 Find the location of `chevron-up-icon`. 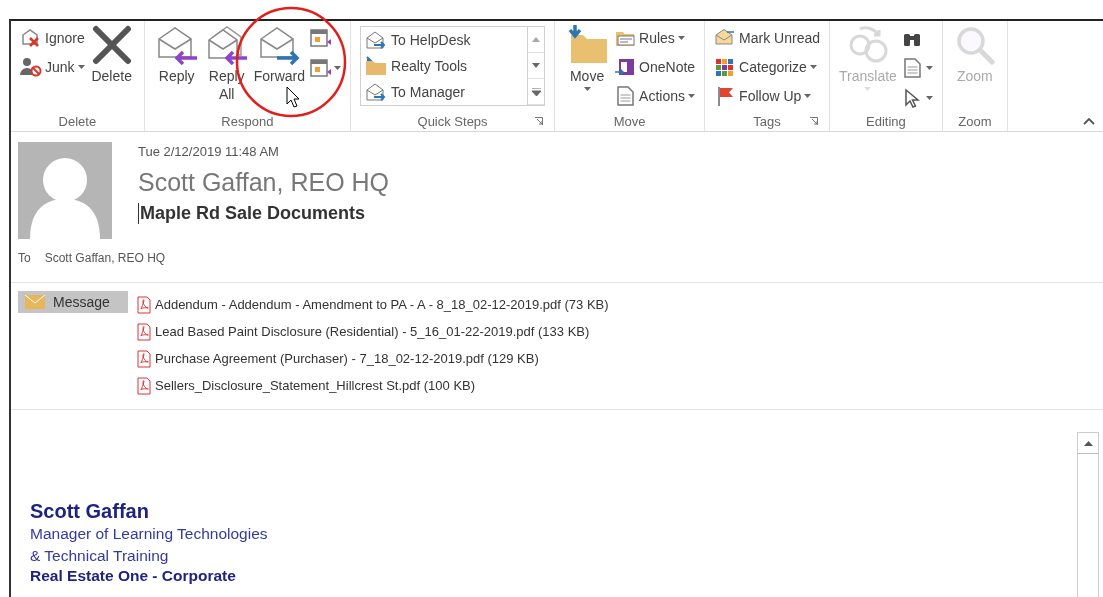

chevron-up-icon is located at coordinates (1089, 121).